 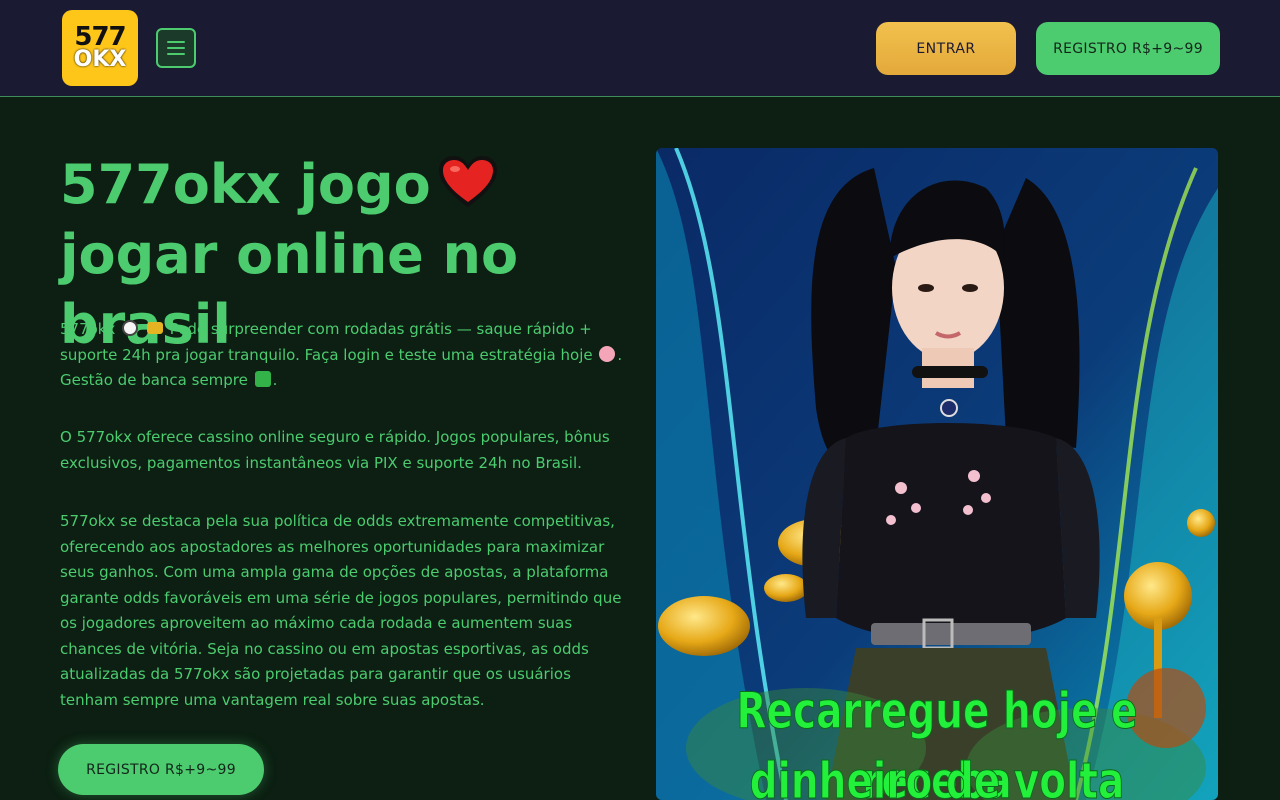 What do you see at coordinates (88, 329) in the screenshot?
I see `intro-brand: 577okx` at bounding box center [88, 329].